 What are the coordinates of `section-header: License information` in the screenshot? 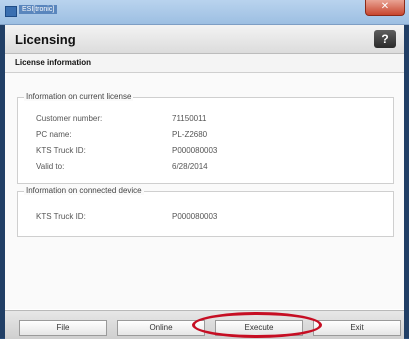 It's located at (204, 63).